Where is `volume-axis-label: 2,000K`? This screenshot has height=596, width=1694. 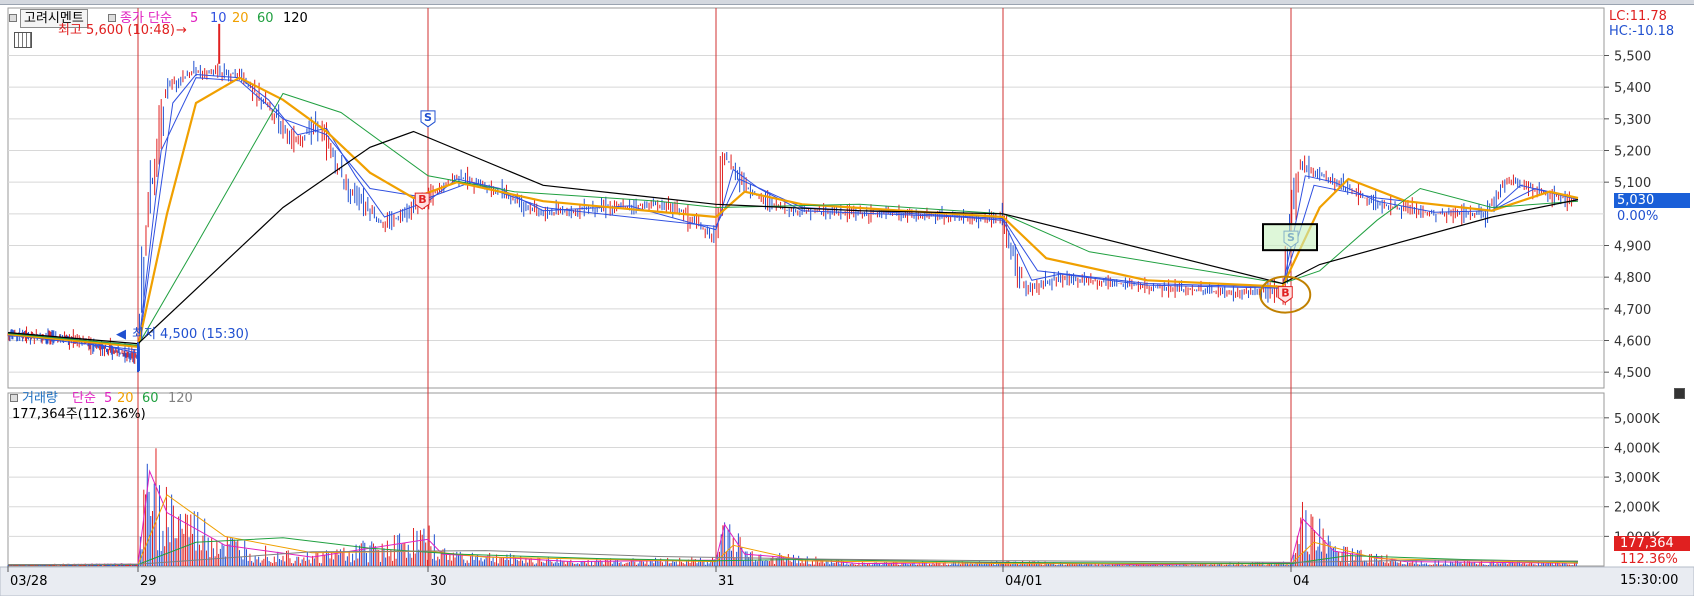
volume-axis-label: 2,000K is located at coordinates (1637, 508).